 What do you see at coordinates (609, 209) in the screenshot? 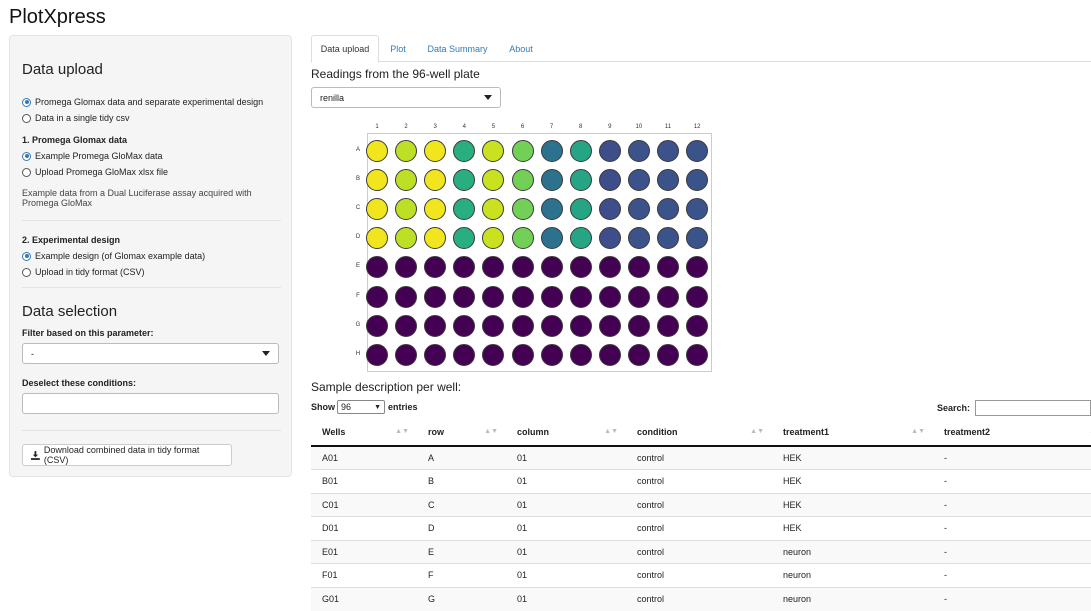
I see `plate-well-C9` at bounding box center [609, 209].